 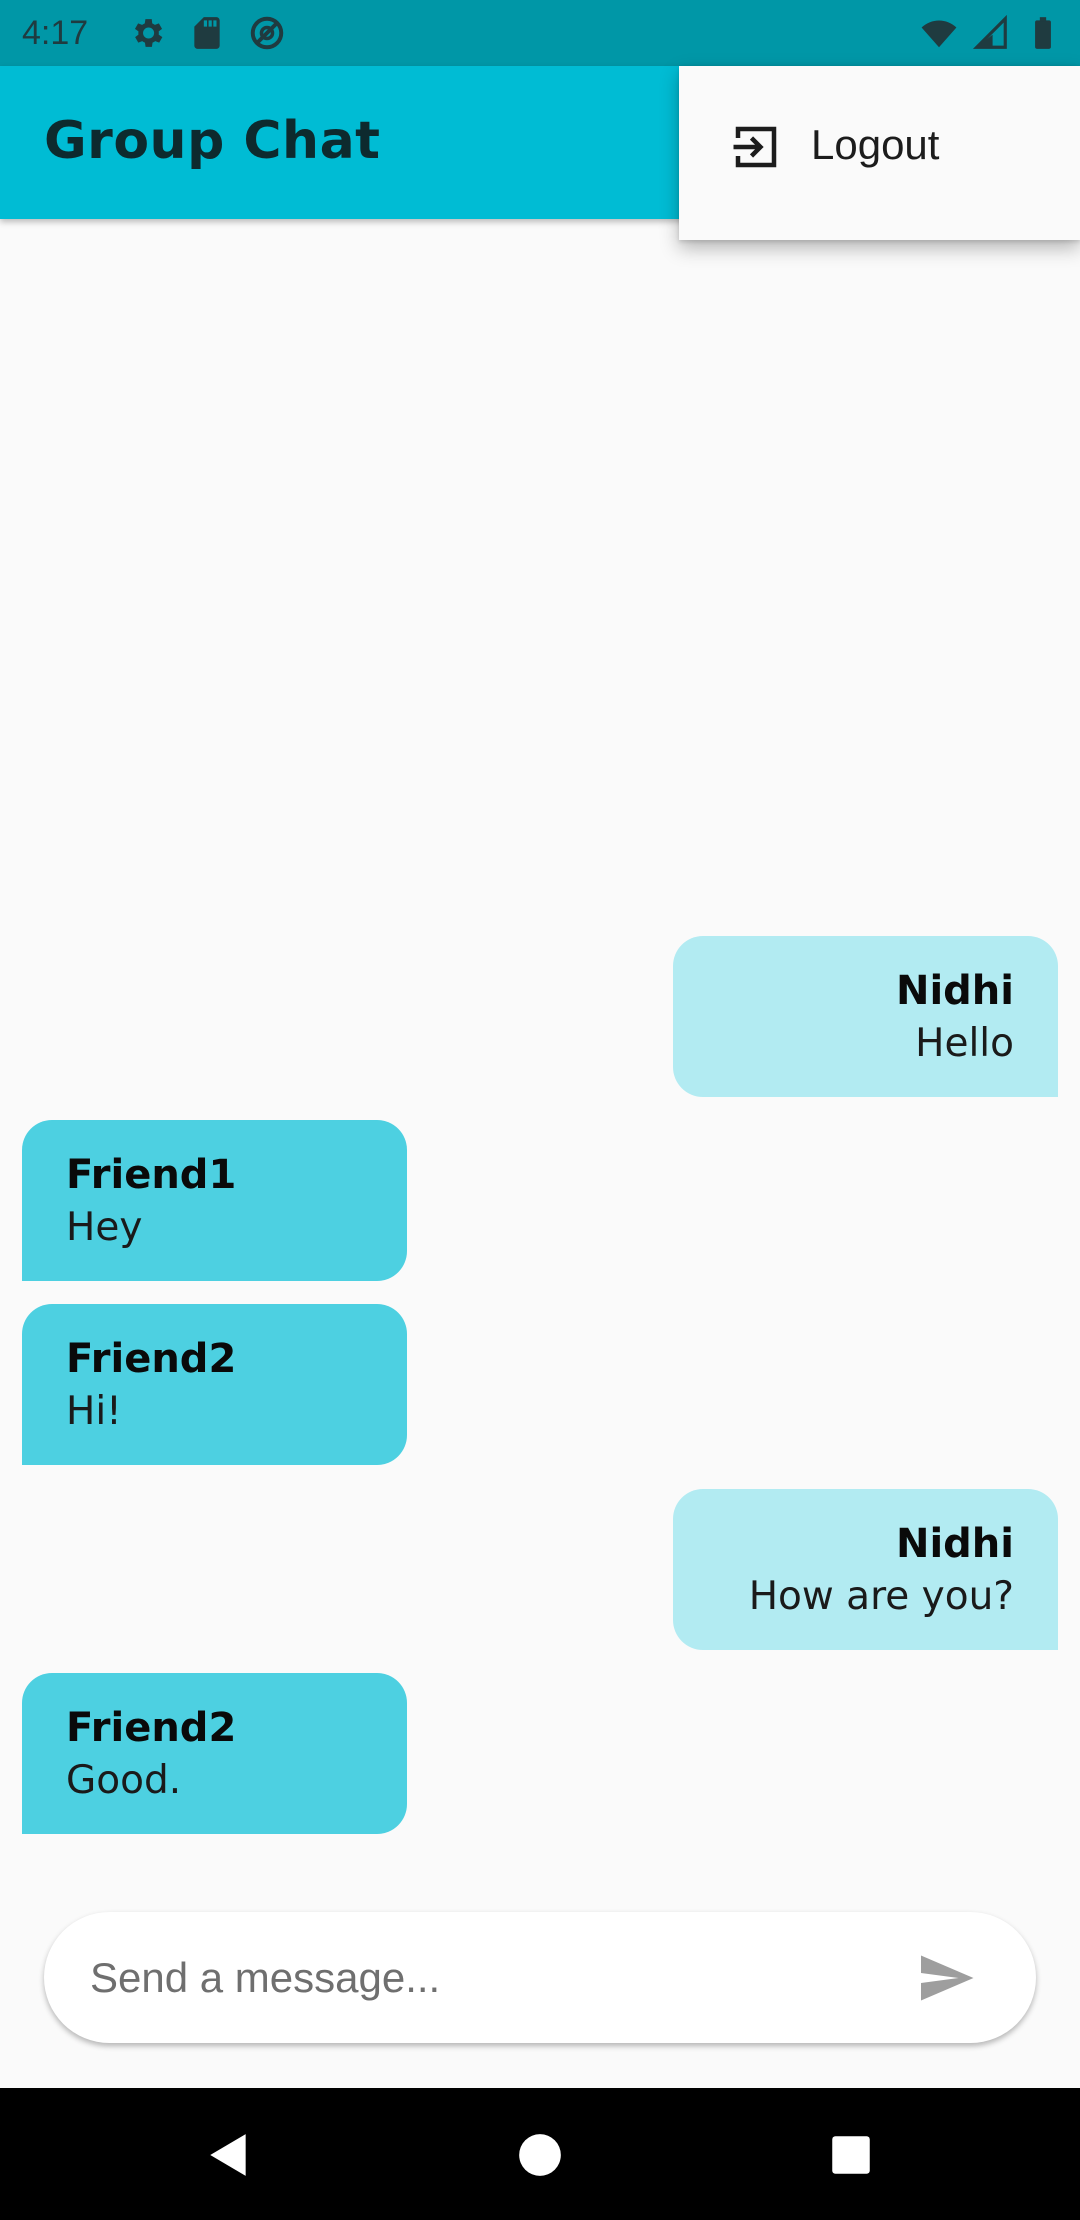 I want to click on message-bubble-theirs: Friend1 Hey, so click(x=214, y=1200).